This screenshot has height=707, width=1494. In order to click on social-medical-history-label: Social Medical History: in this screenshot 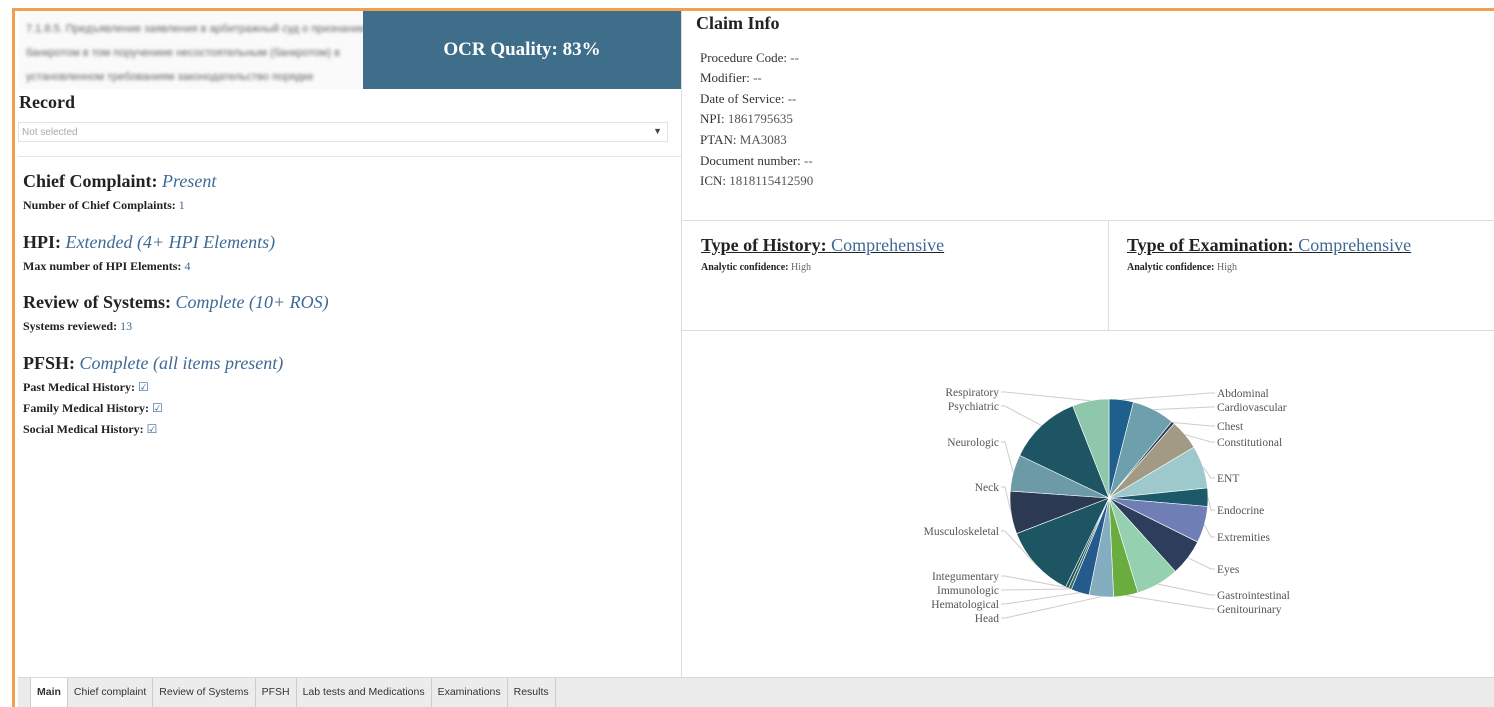, I will do `click(83, 429)`.